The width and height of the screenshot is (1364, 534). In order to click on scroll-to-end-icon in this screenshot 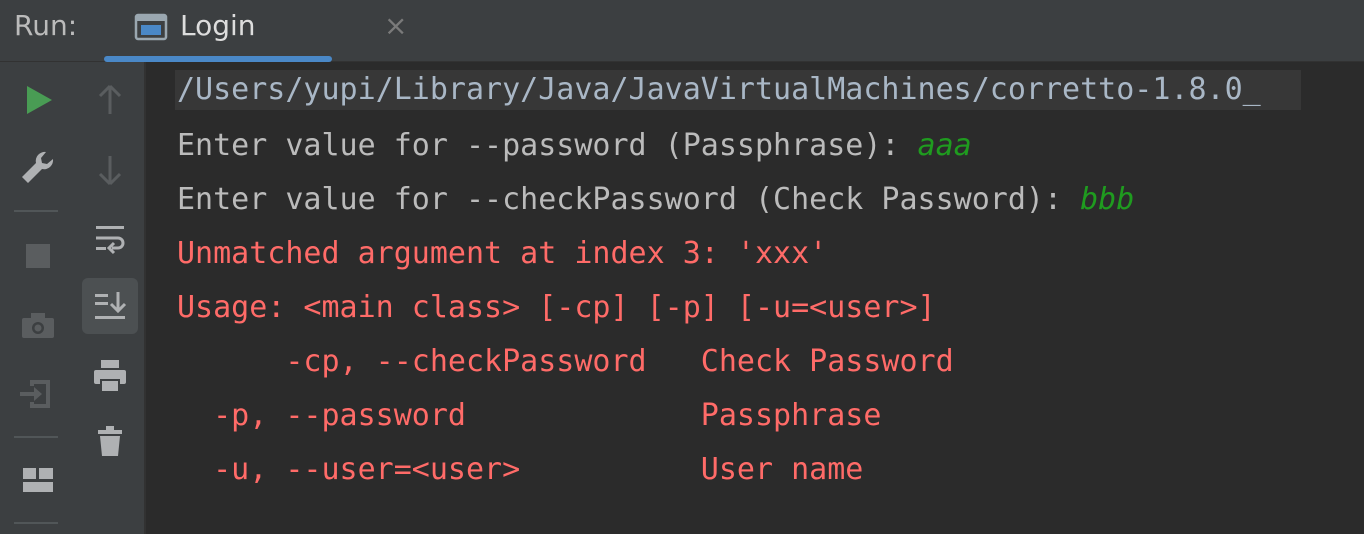, I will do `click(111, 305)`.